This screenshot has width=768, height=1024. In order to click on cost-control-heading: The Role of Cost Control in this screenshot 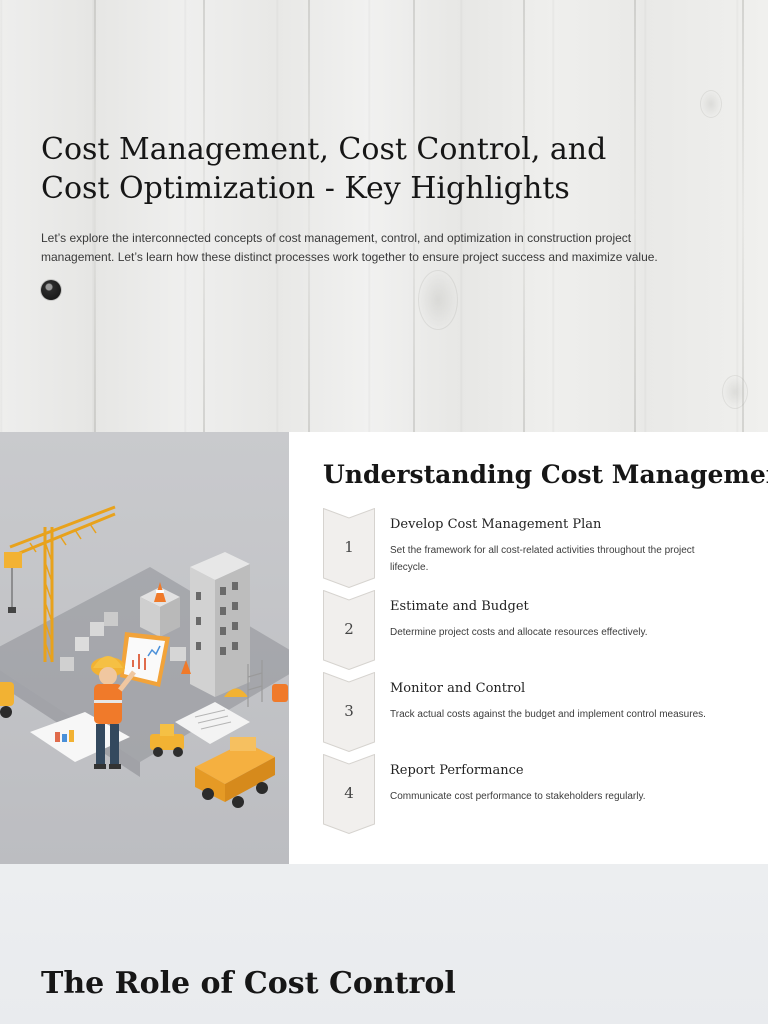, I will do `click(248, 983)`.